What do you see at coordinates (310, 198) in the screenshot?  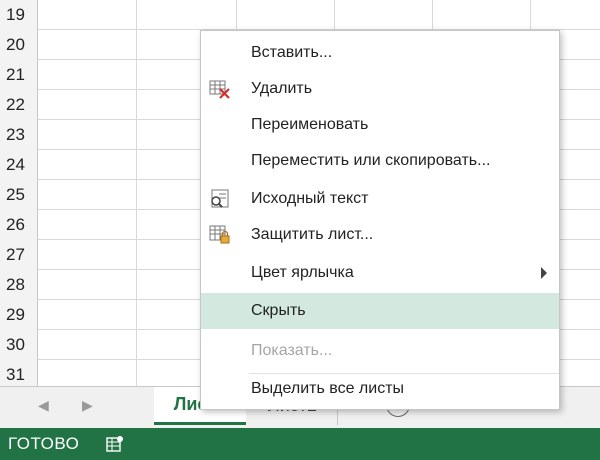 I see `menu-item-label: Исходный текст` at bounding box center [310, 198].